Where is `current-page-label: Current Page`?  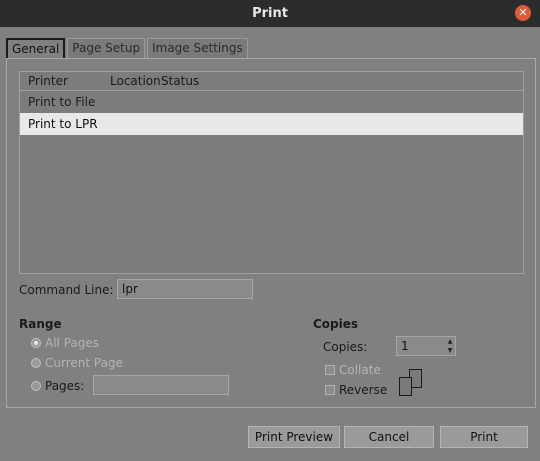
current-page-label: Current Page is located at coordinates (84, 363).